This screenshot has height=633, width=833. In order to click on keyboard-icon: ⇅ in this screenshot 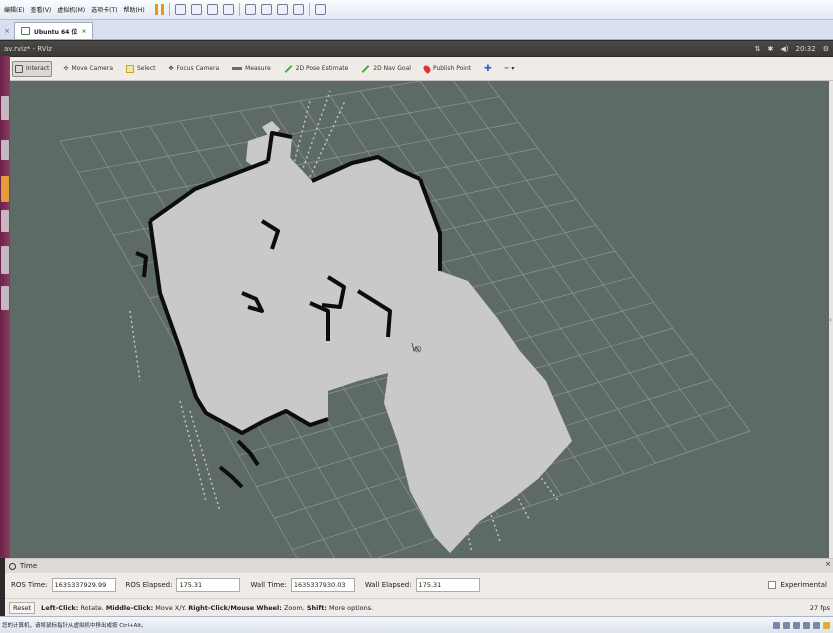, I will do `click(758, 49)`.